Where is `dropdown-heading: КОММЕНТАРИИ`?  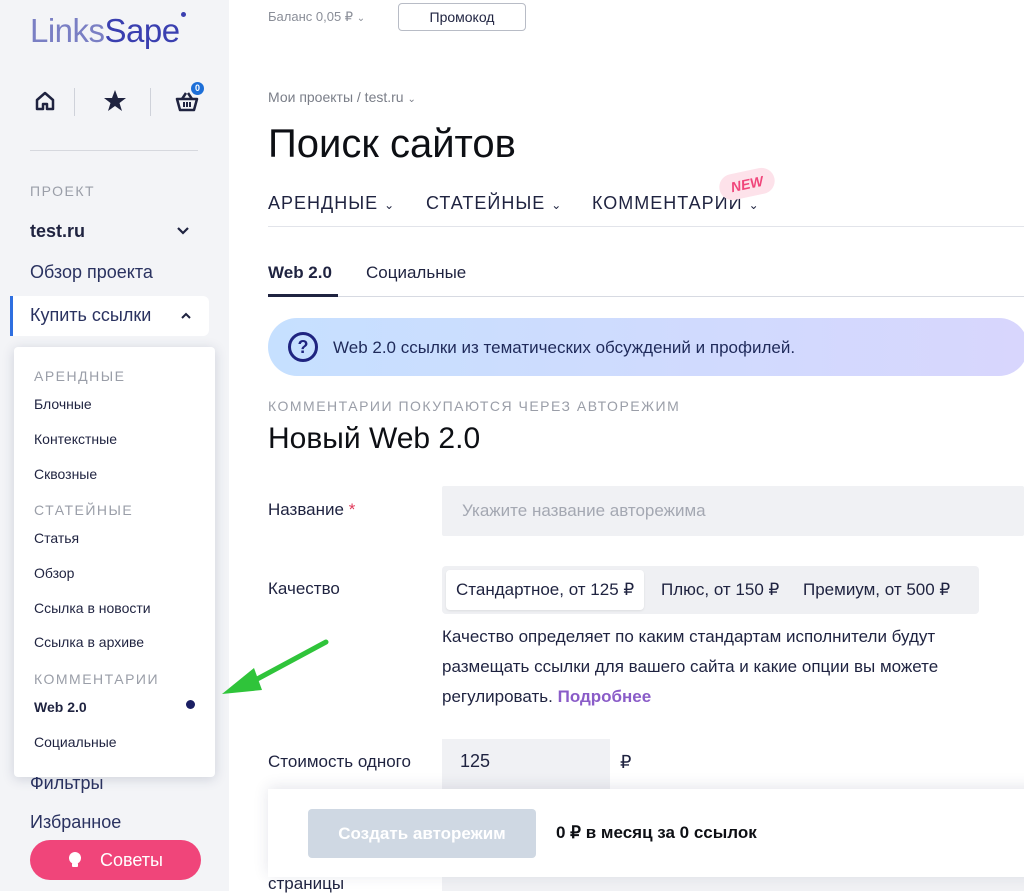
dropdown-heading: КОММЕНТАРИИ is located at coordinates (97, 679).